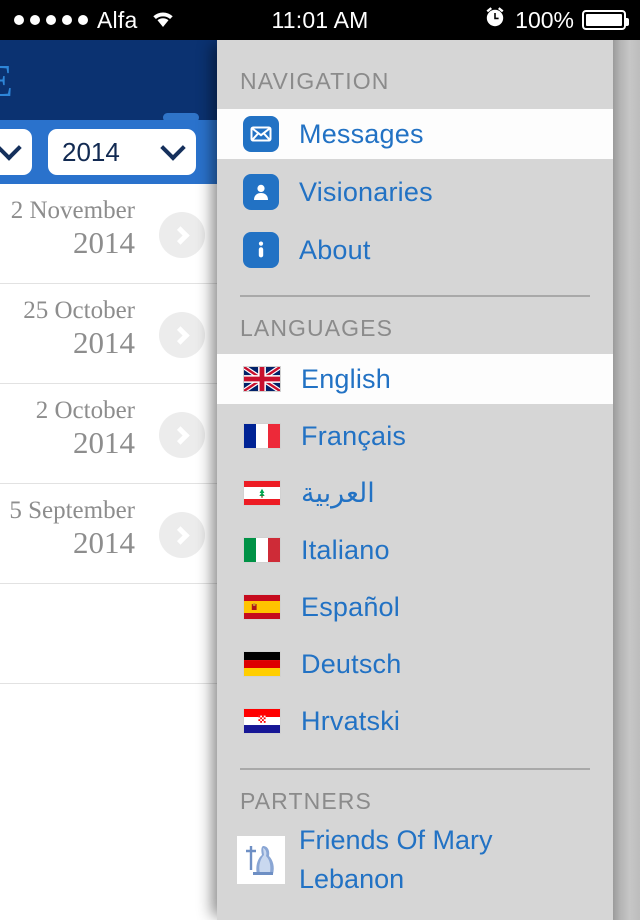  Describe the element at coordinates (346, 378) in the screenshot. I see `language-label: English` at that location.